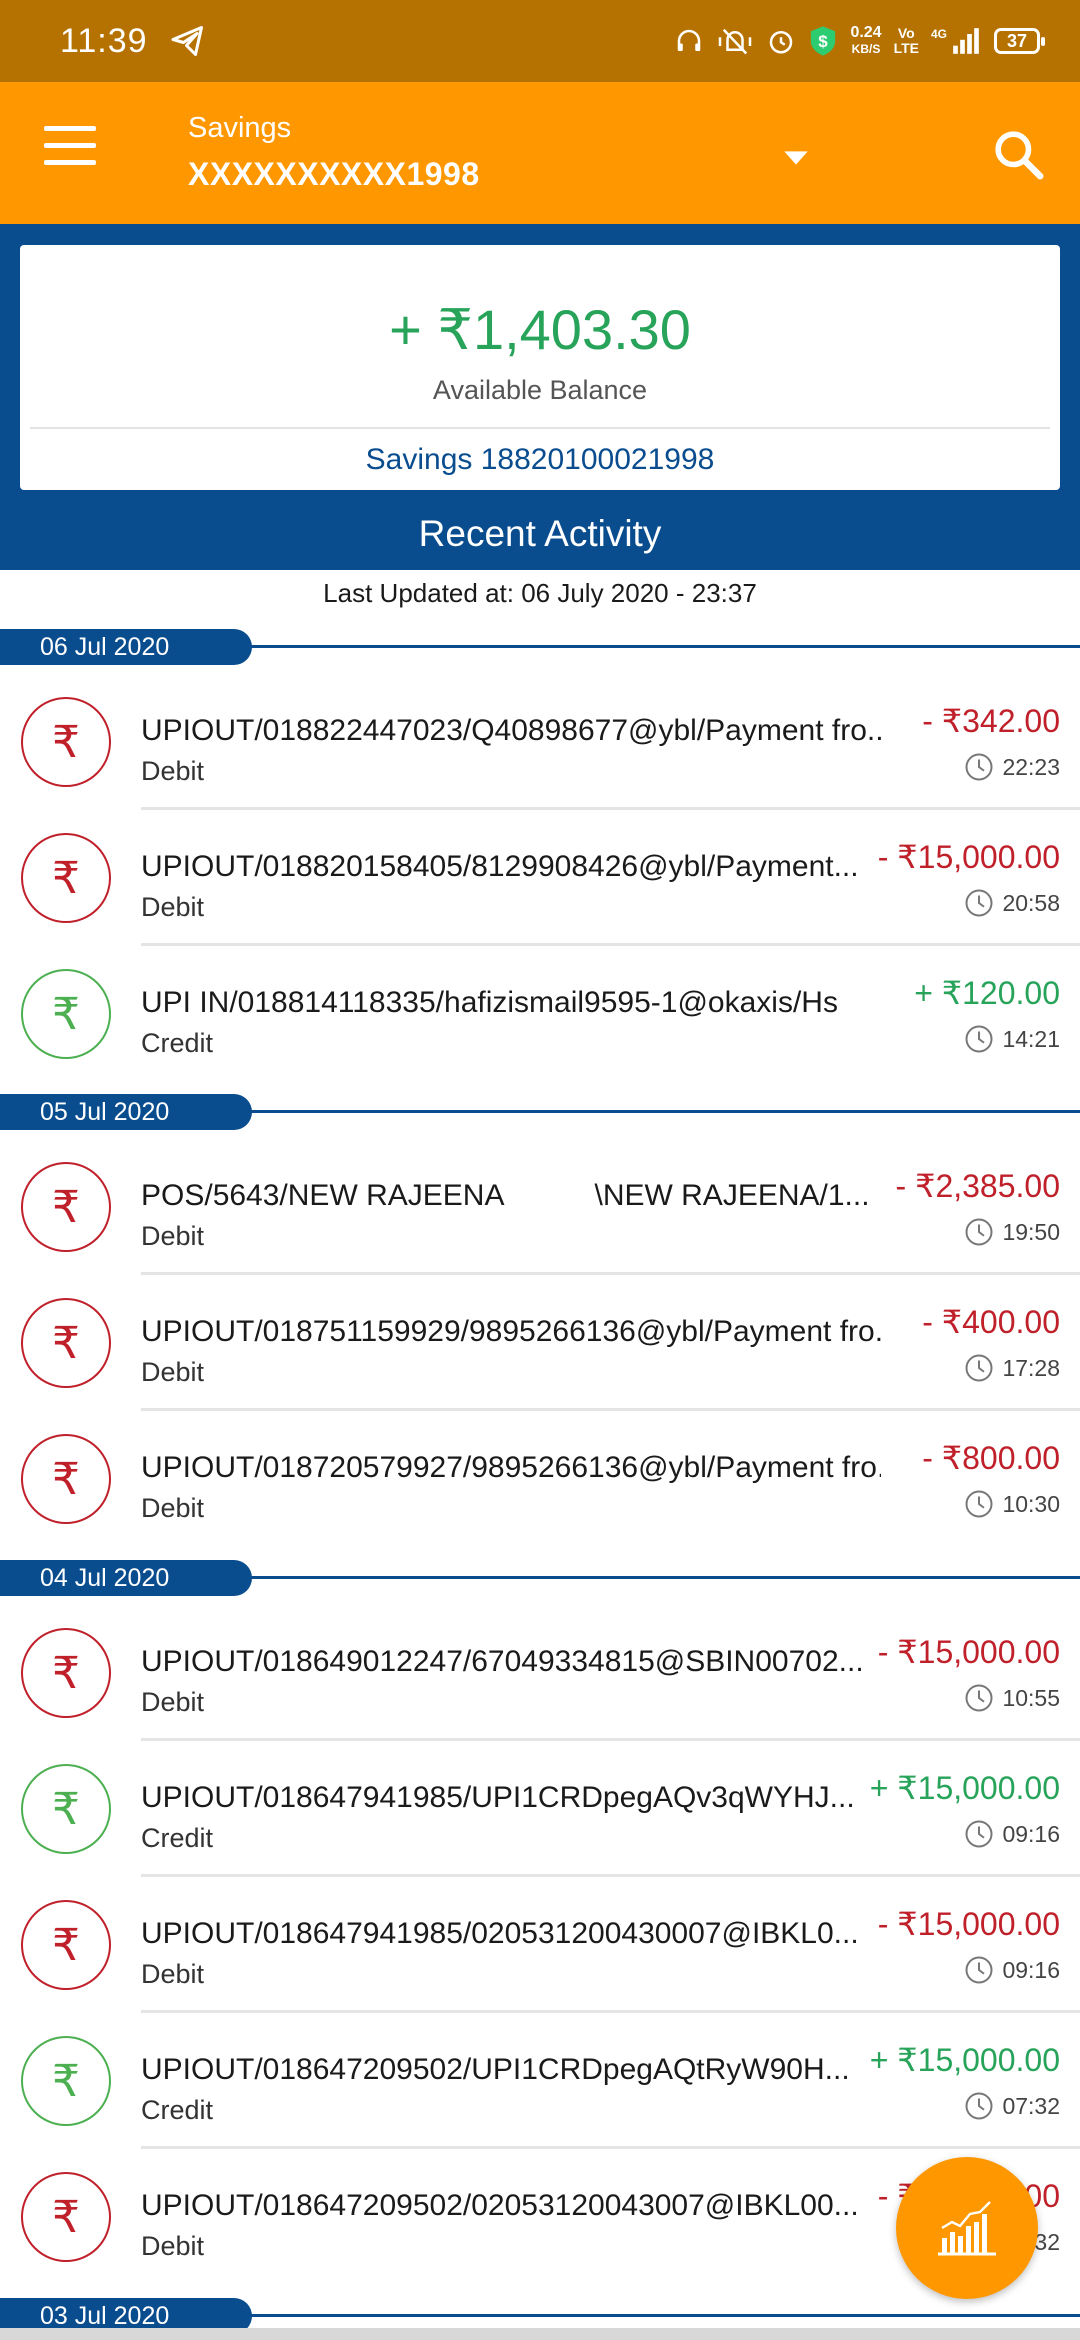 This screenshot has height=2340, width=1080. What do you see at coordinates (964, 1788) in the screenshot?
I see `transaction-amount: + ₹15,000.00` at bounding box center [964, 1788].